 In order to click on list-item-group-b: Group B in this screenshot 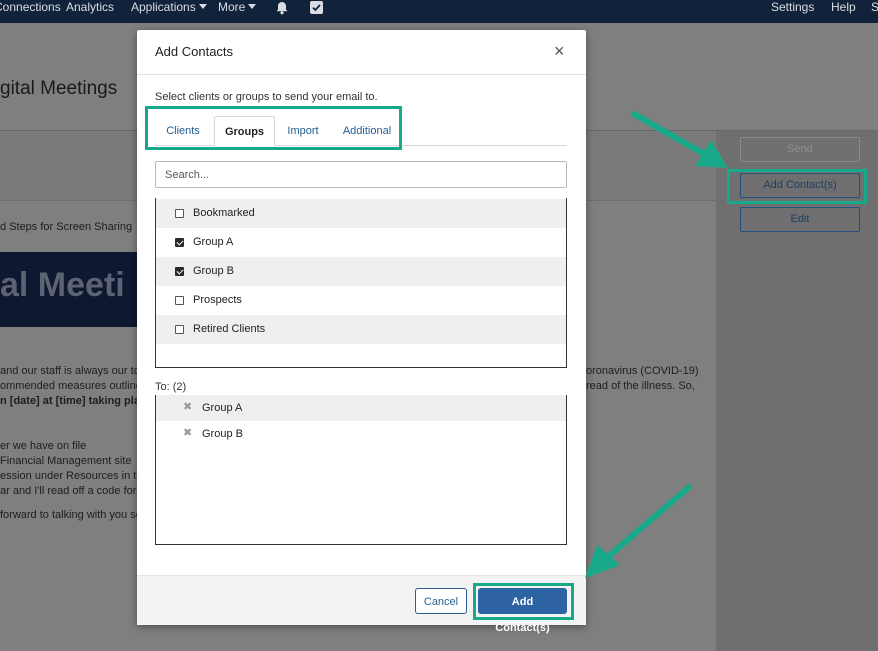, I will do `click(361, 271)`.